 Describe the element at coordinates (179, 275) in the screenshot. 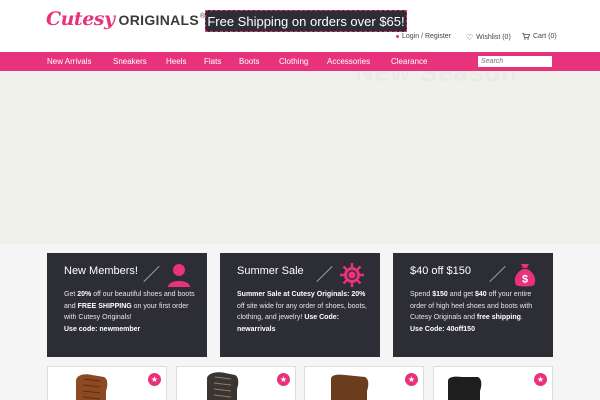

I see `person-icon` at that location.